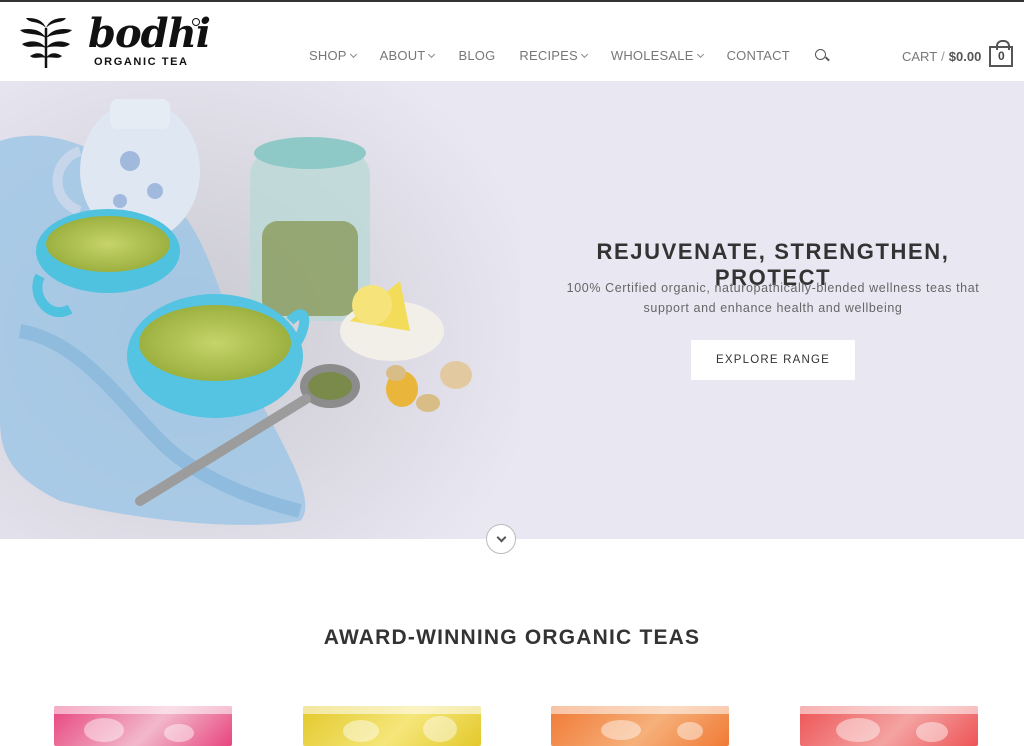 Image resolution: width=1024 pixels, height=746 pixels. Describe the element at coordinates (141, 62) in the screenshot. I see `brand-tagline: ORGANIC TEA` at that location.